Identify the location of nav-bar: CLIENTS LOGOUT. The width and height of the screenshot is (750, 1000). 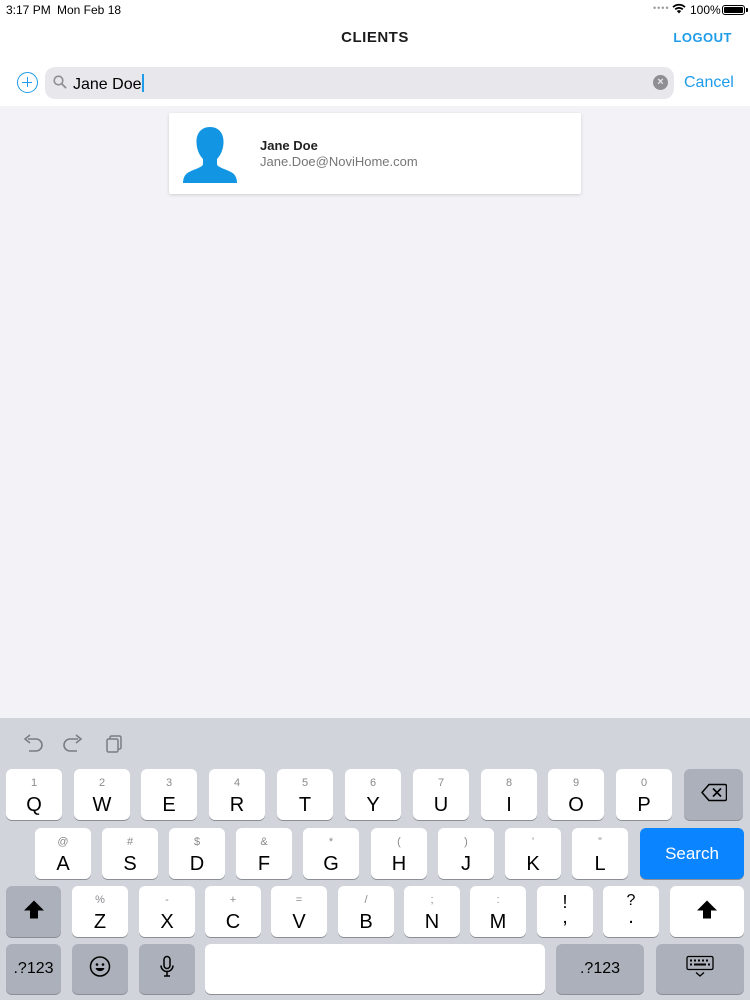
(375, 39).